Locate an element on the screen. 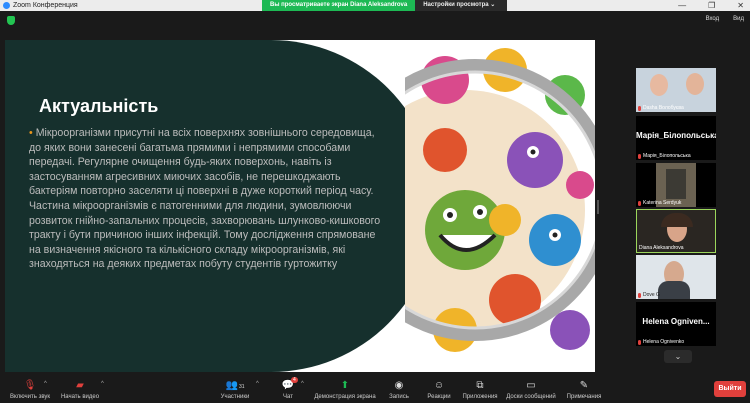 The height and width of the screenshot is (403, 750). notes-icon: ✎ is located at coordinates (584, 385).